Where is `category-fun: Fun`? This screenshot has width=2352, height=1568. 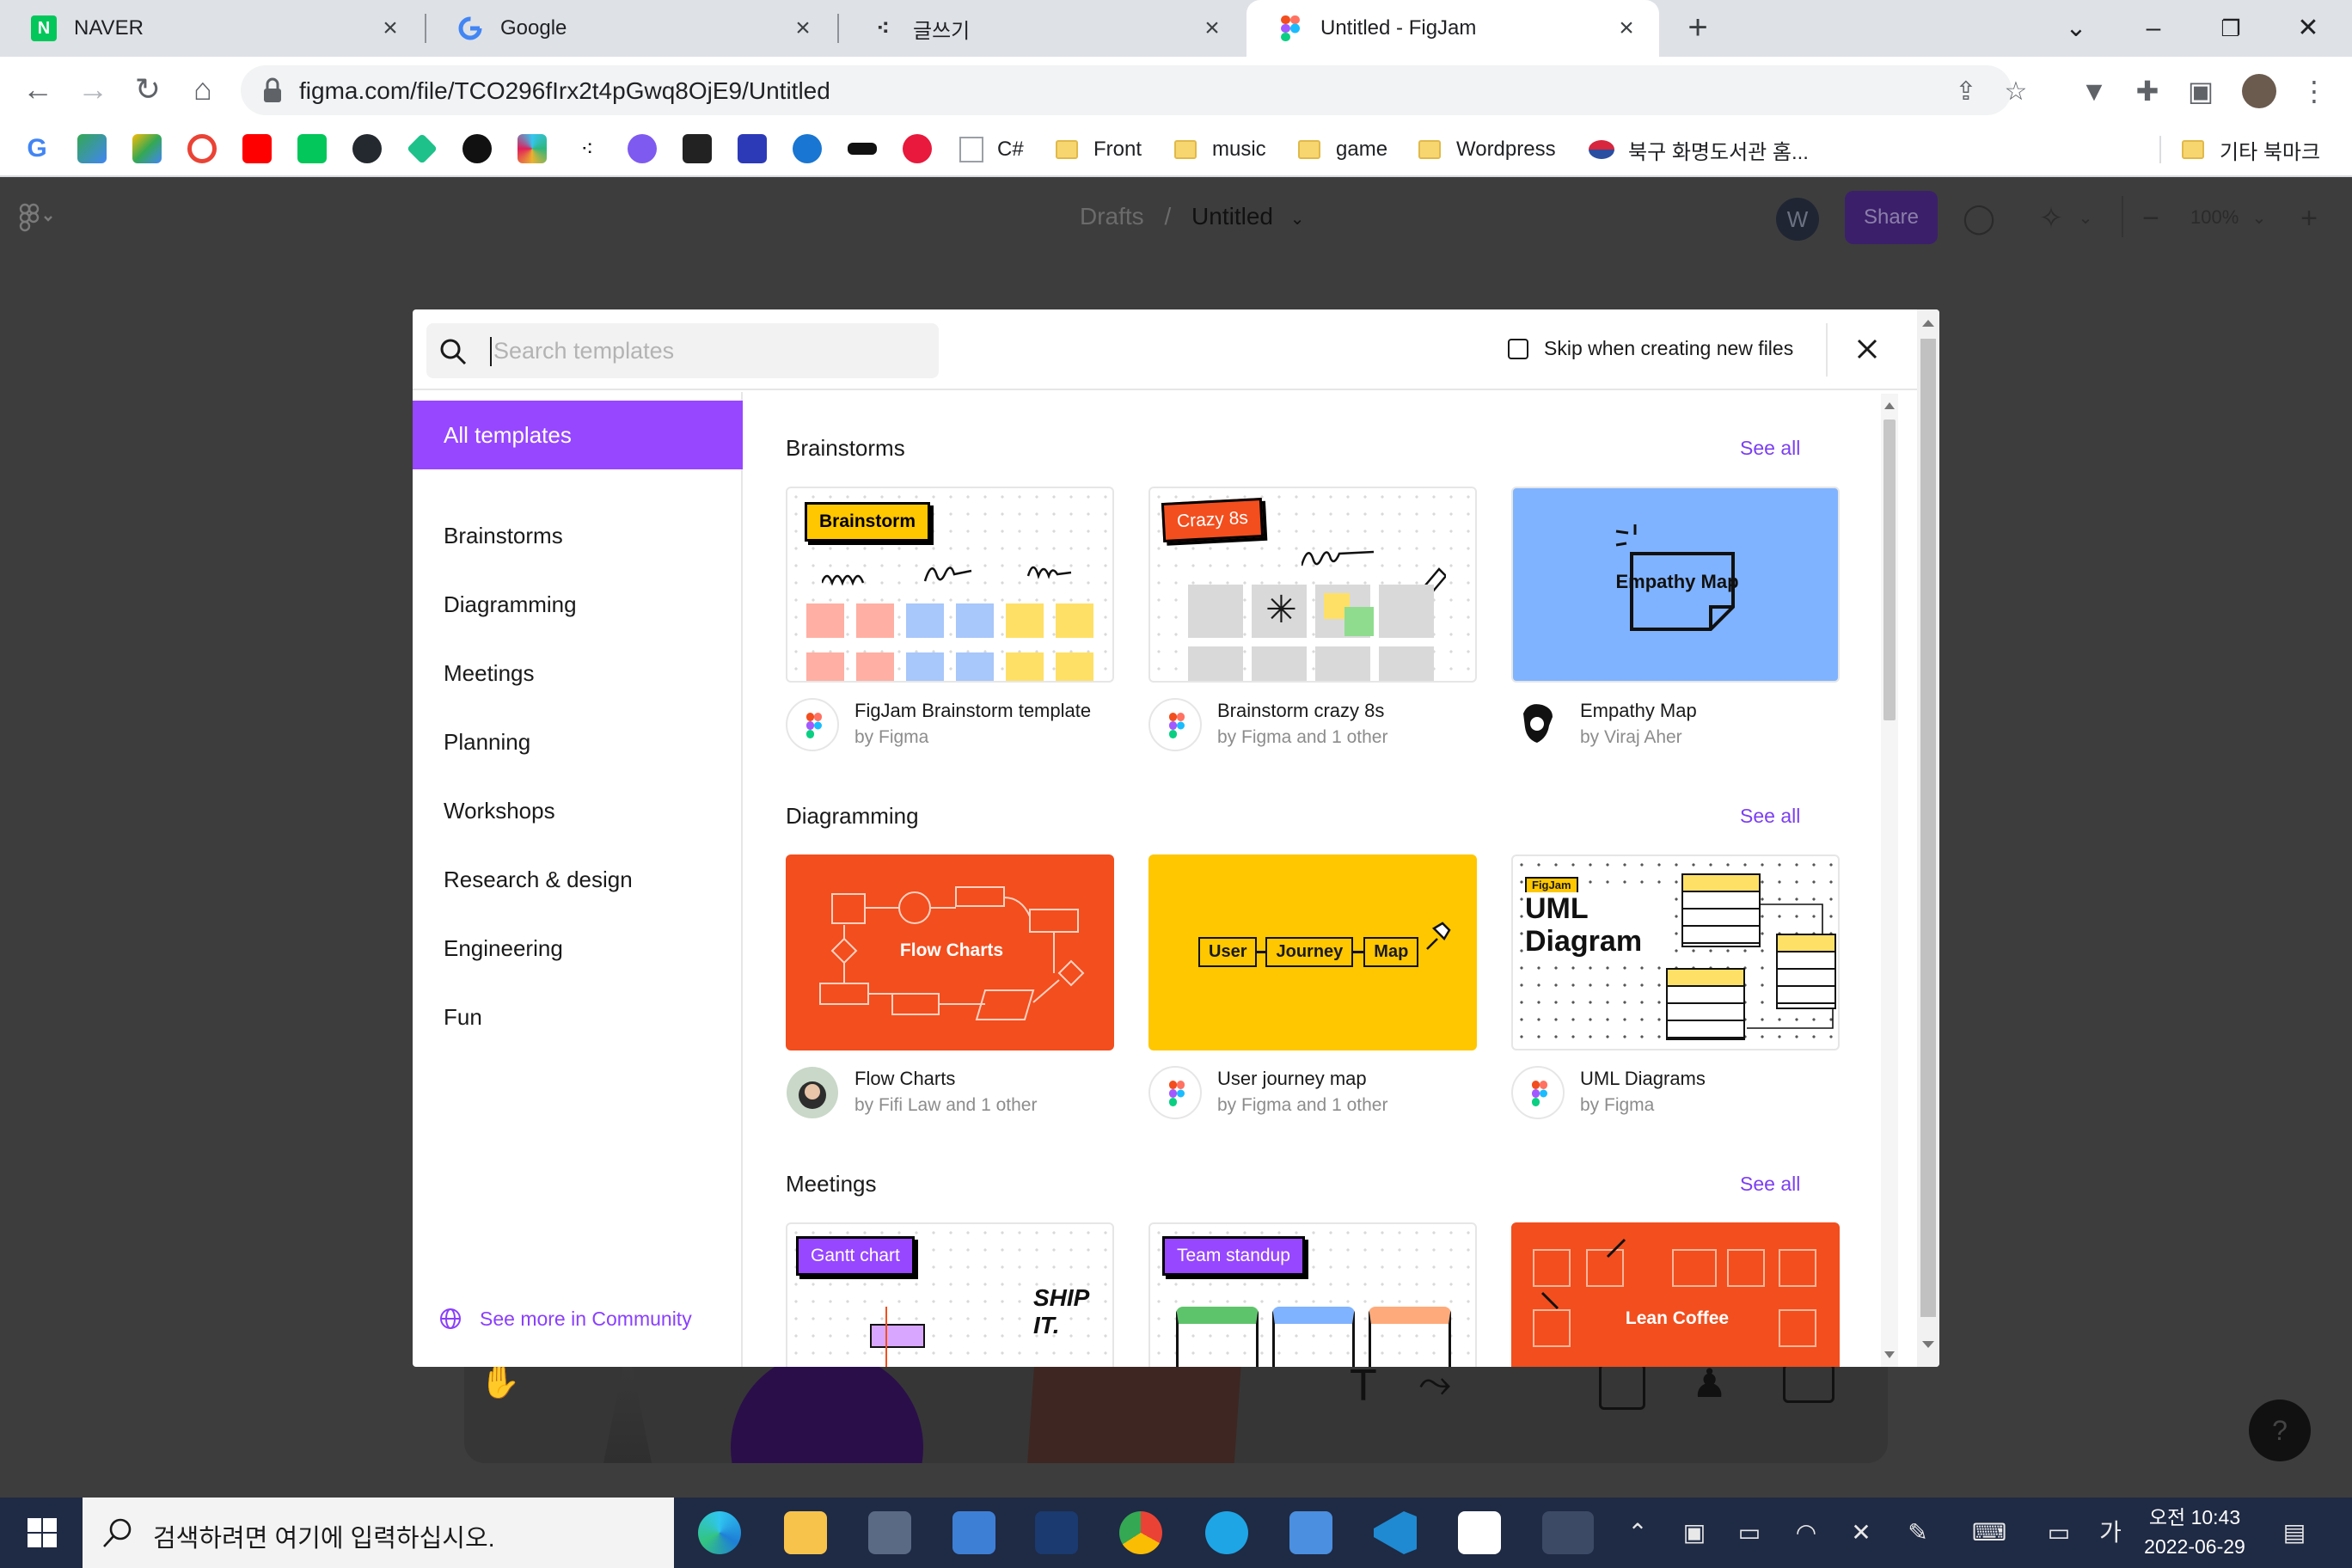
category-fun: Fun is located at coordinates (578, 1017).